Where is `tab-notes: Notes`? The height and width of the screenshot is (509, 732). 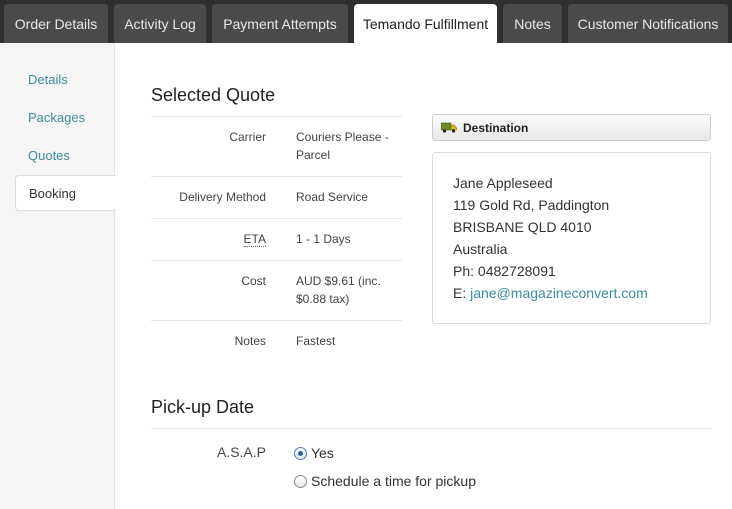
tab-notes: Notes is located at coordinates (532, 23).